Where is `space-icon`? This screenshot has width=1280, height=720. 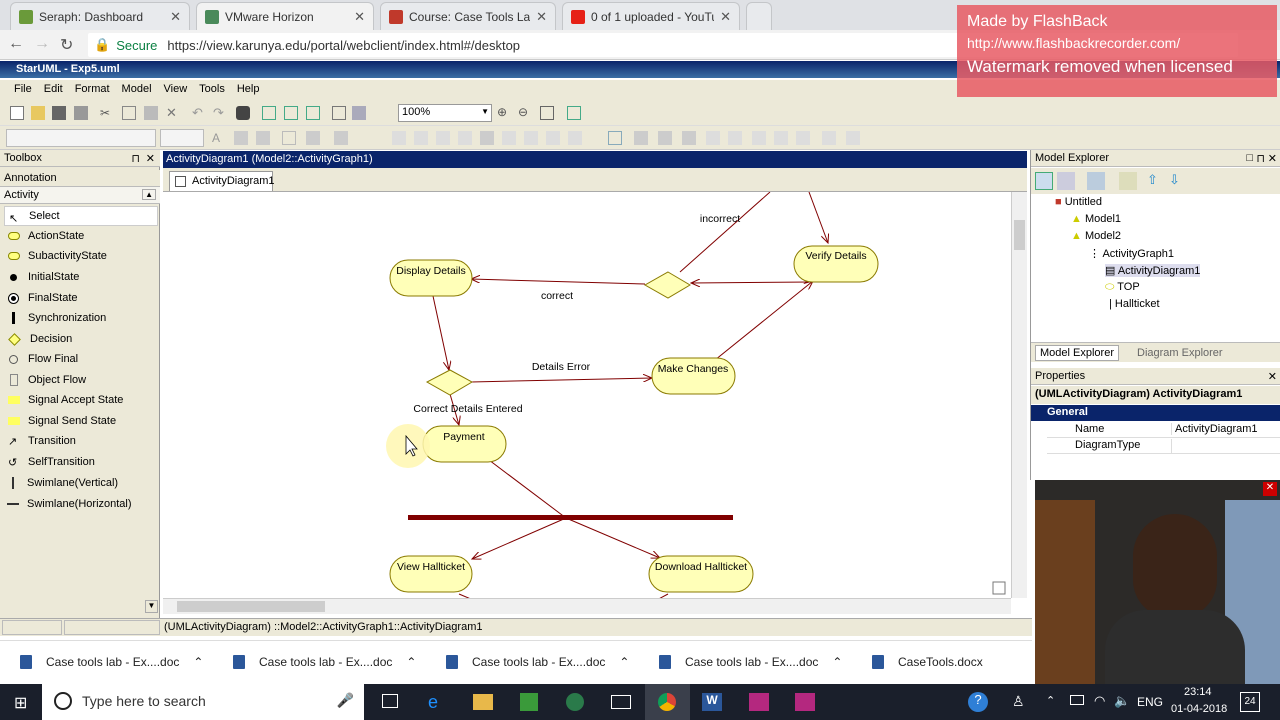
space-icon is located at coordinates (759, 138).